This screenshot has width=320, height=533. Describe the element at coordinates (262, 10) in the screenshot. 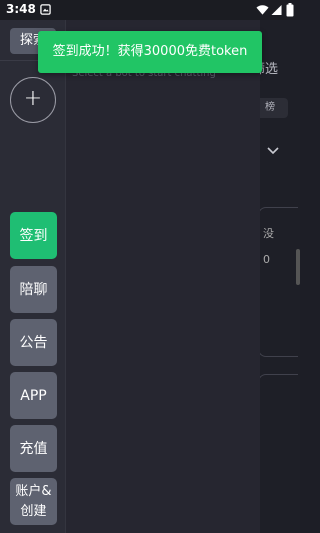

I see `wifi-icon` at that location.